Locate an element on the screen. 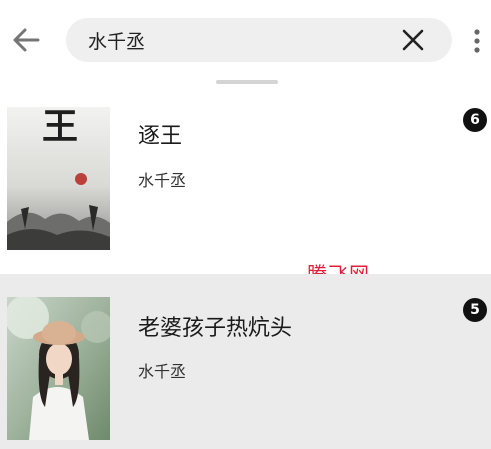  book-title: 老婆孩子热炕头 is located at coordinates (215, 328).